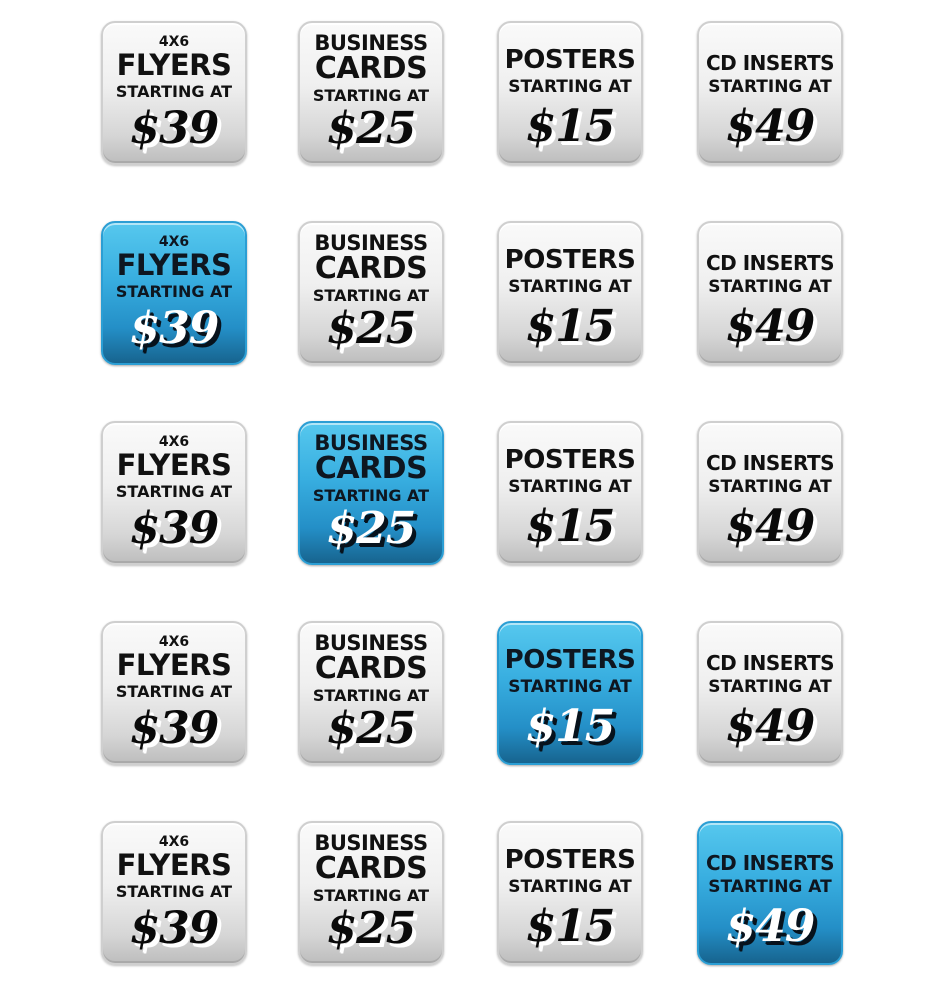  I want to click on flyers-price-button-active: 4X6 FLYERS STARTING AT $39, so click(174, 293).